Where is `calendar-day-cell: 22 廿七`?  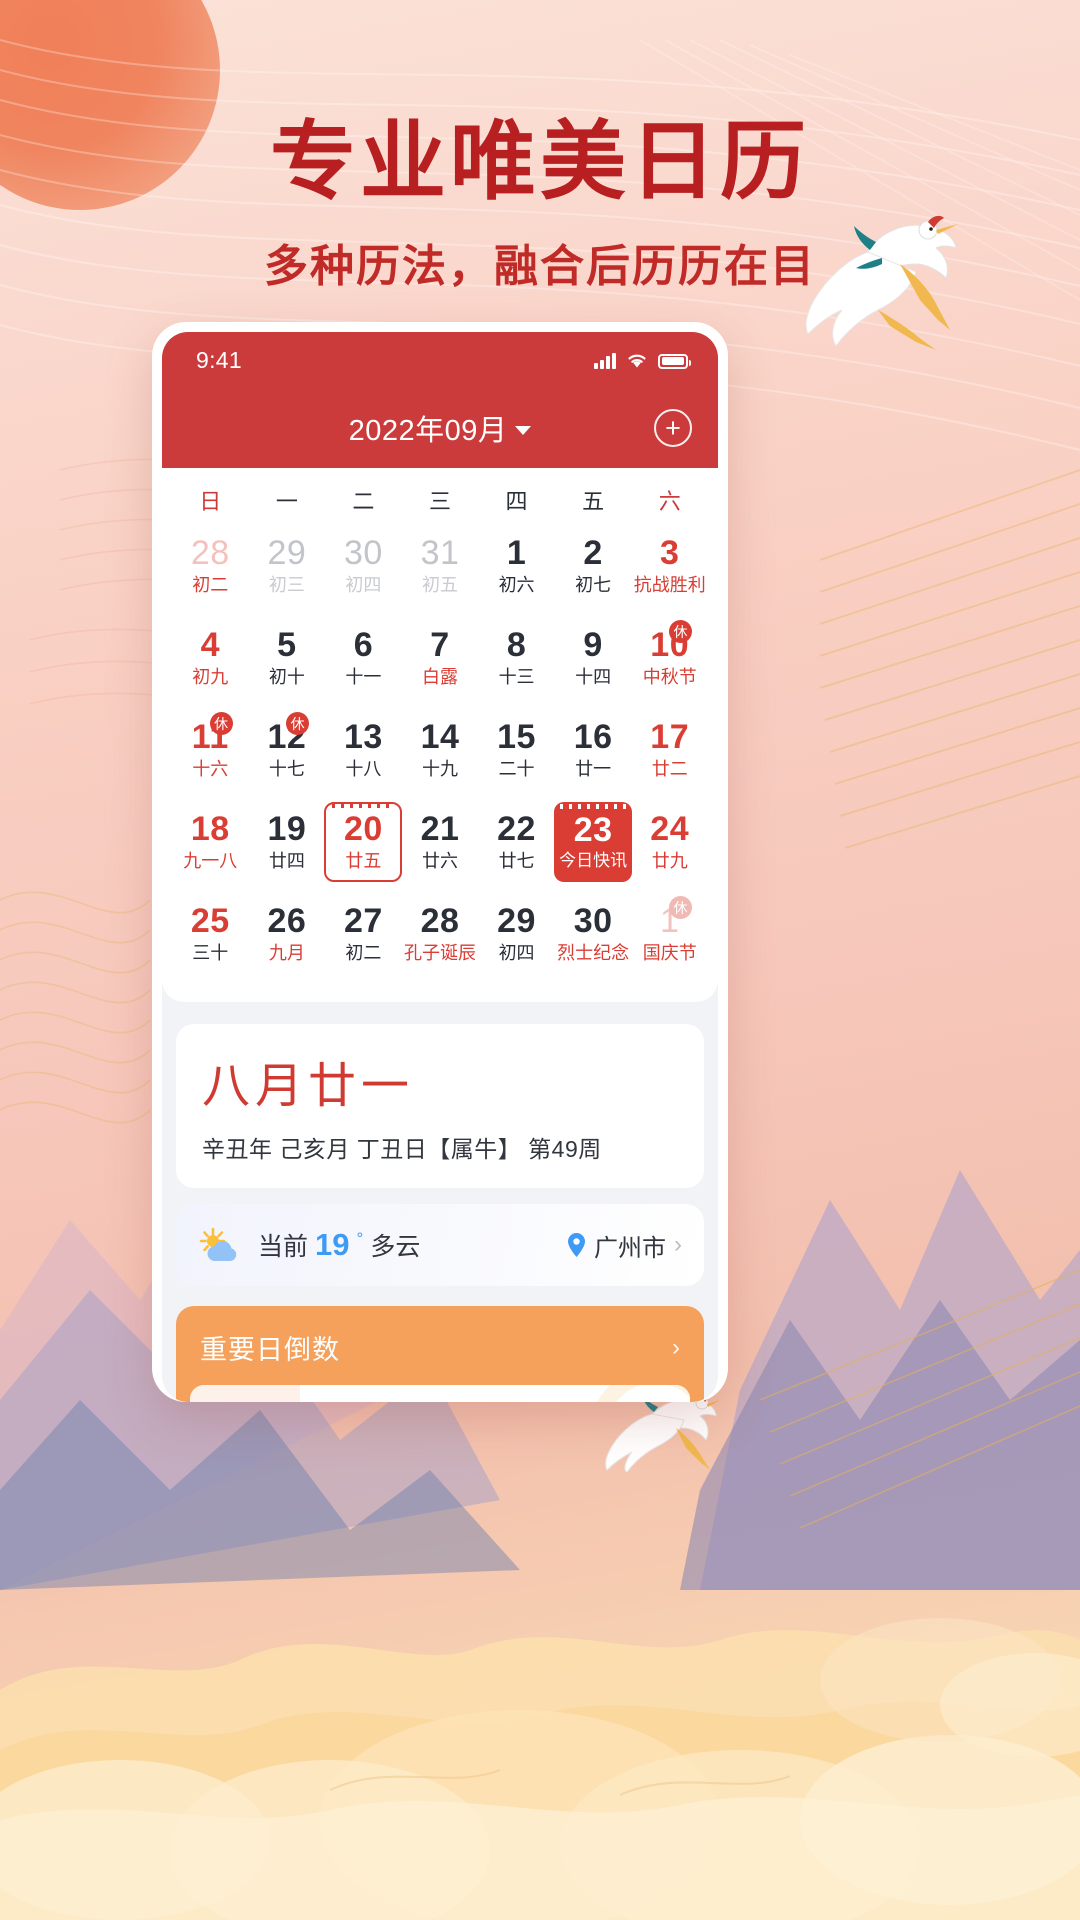 calendar-day-cell: 22 廿七 is located at coordinates (516, 842).